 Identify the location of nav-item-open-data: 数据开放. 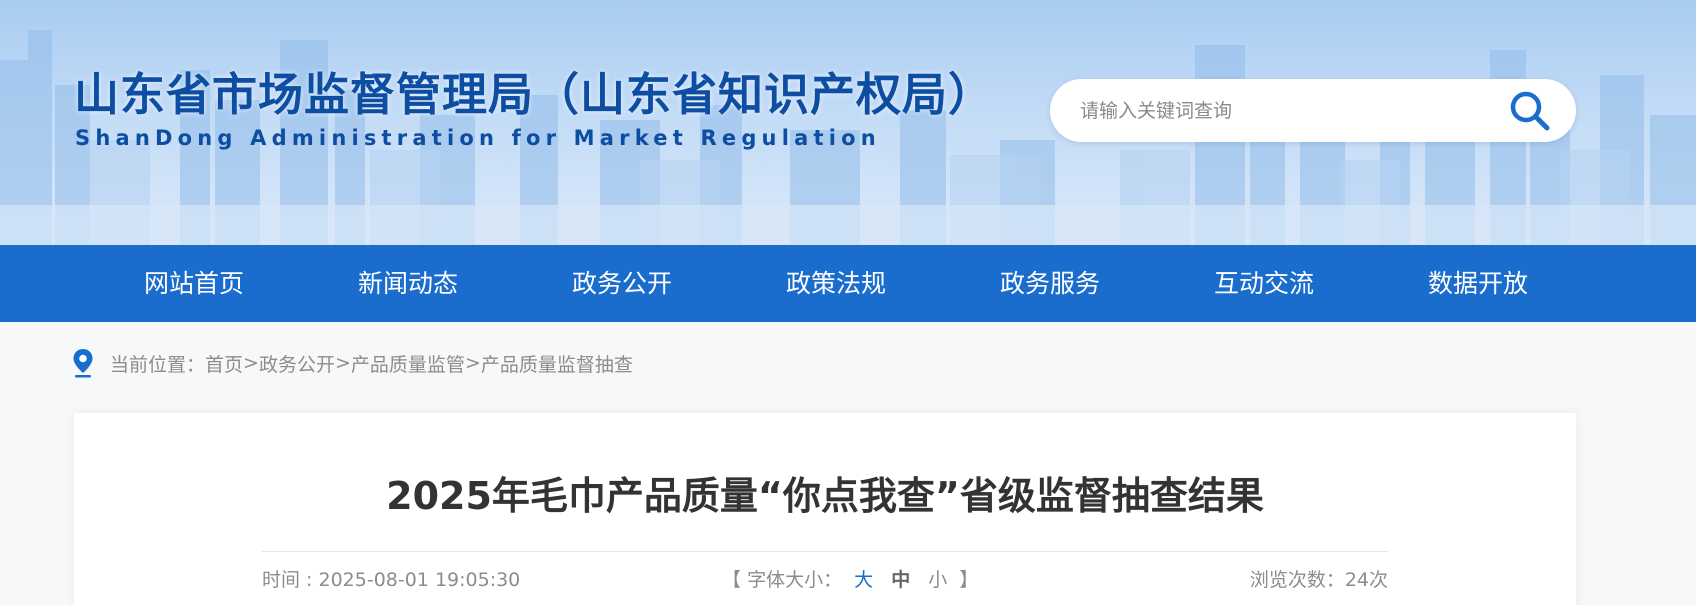
(1478, 283).